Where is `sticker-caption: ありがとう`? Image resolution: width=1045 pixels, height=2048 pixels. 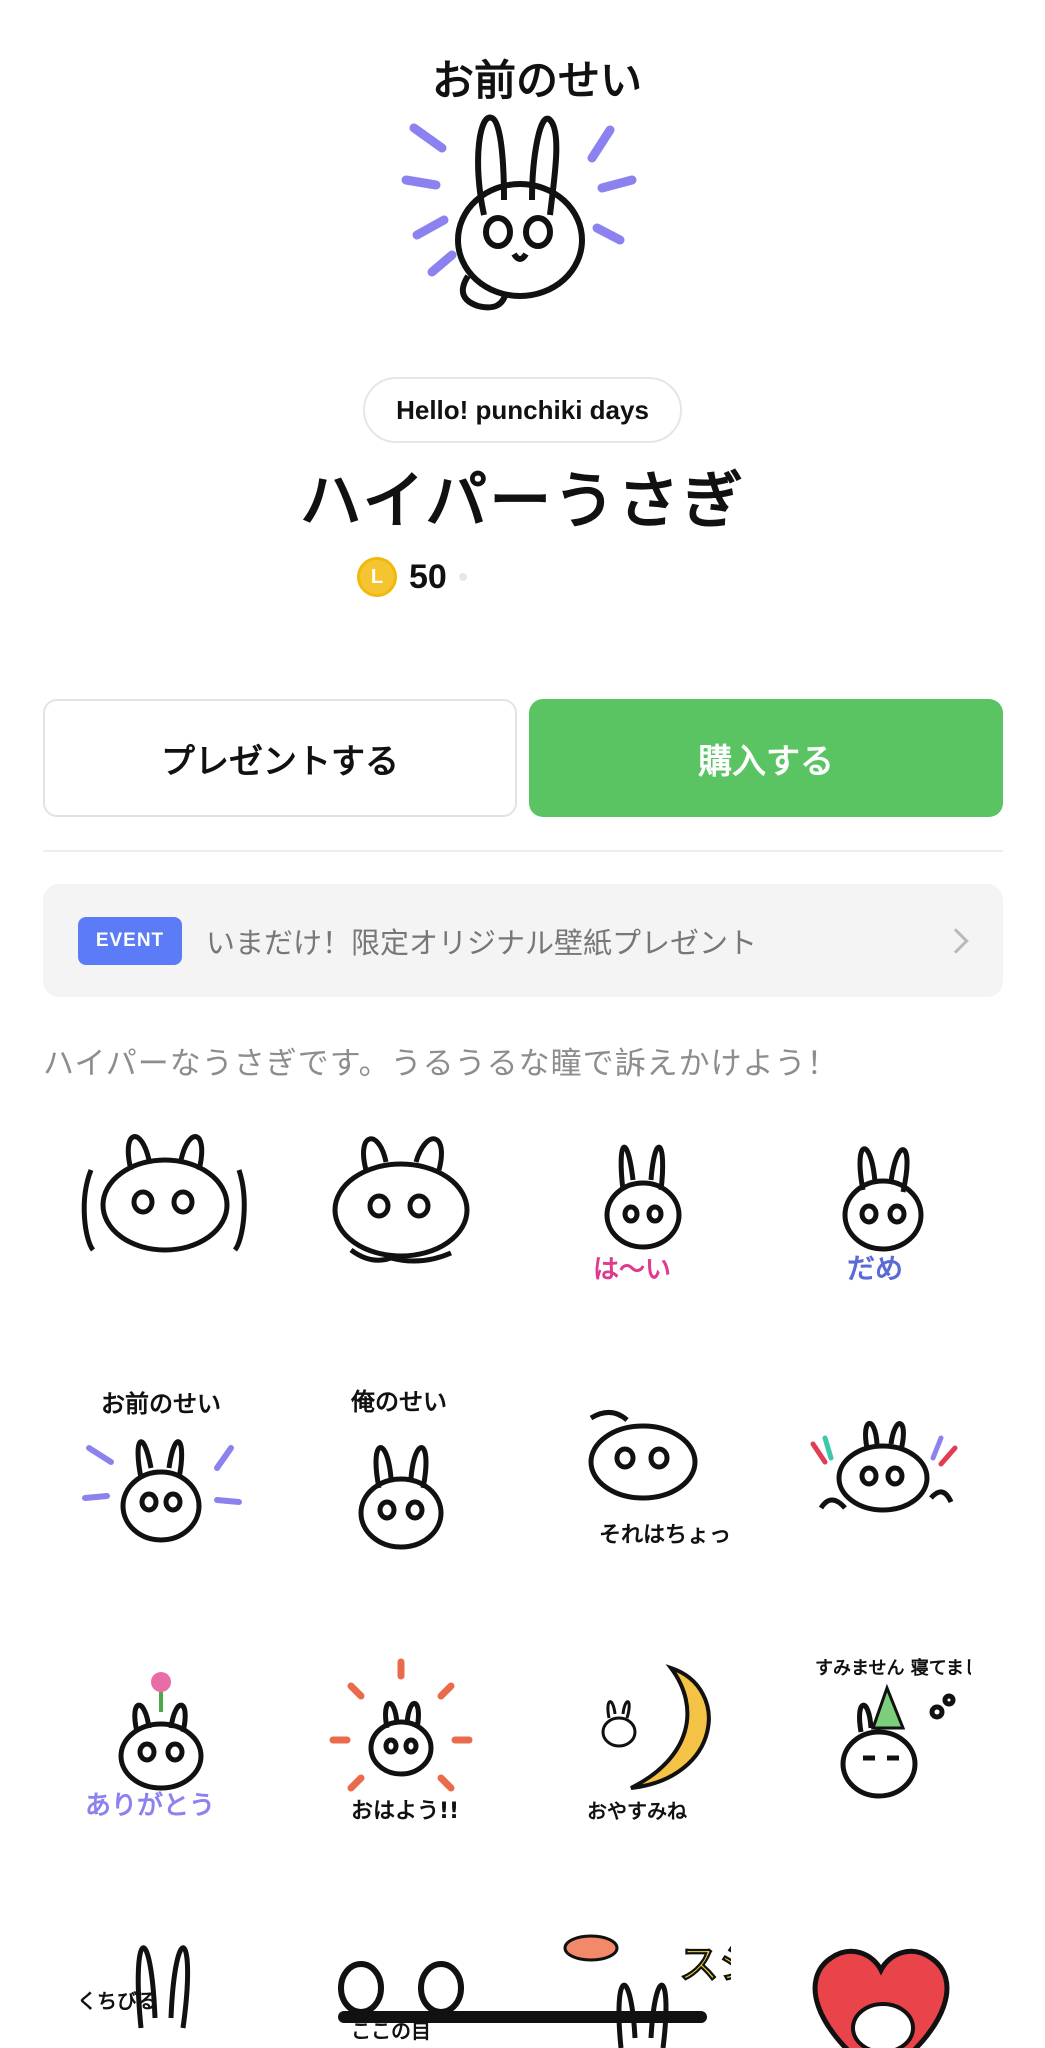 sticker-caption: ありがとう is located at coordinates (150, 1805).